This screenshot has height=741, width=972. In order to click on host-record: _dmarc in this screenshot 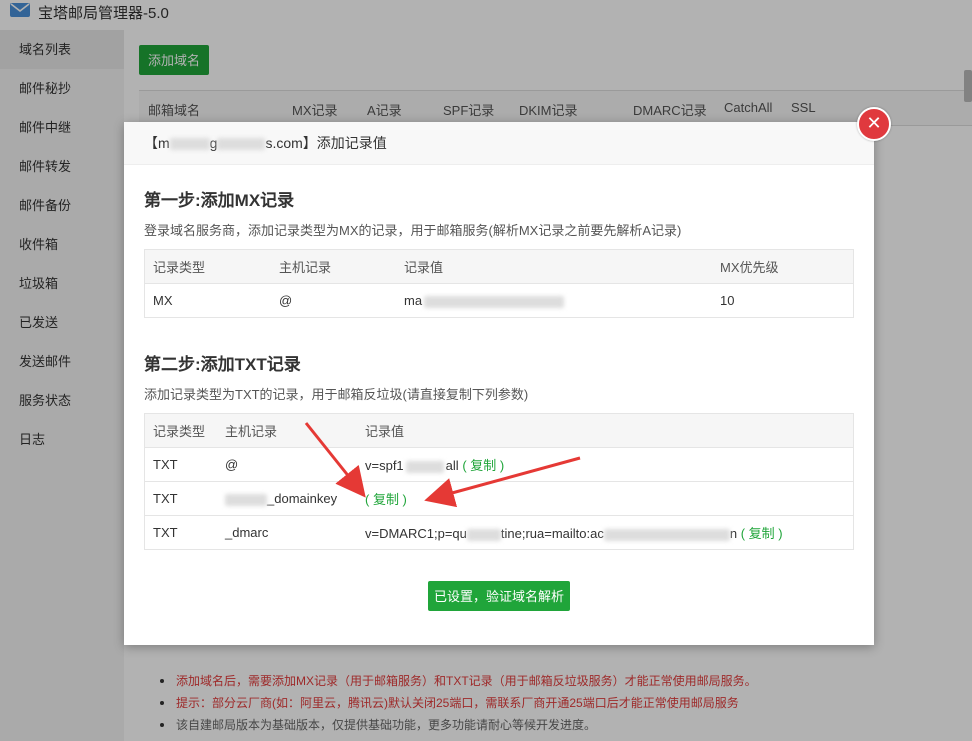, I will do `click(287, 532)`.